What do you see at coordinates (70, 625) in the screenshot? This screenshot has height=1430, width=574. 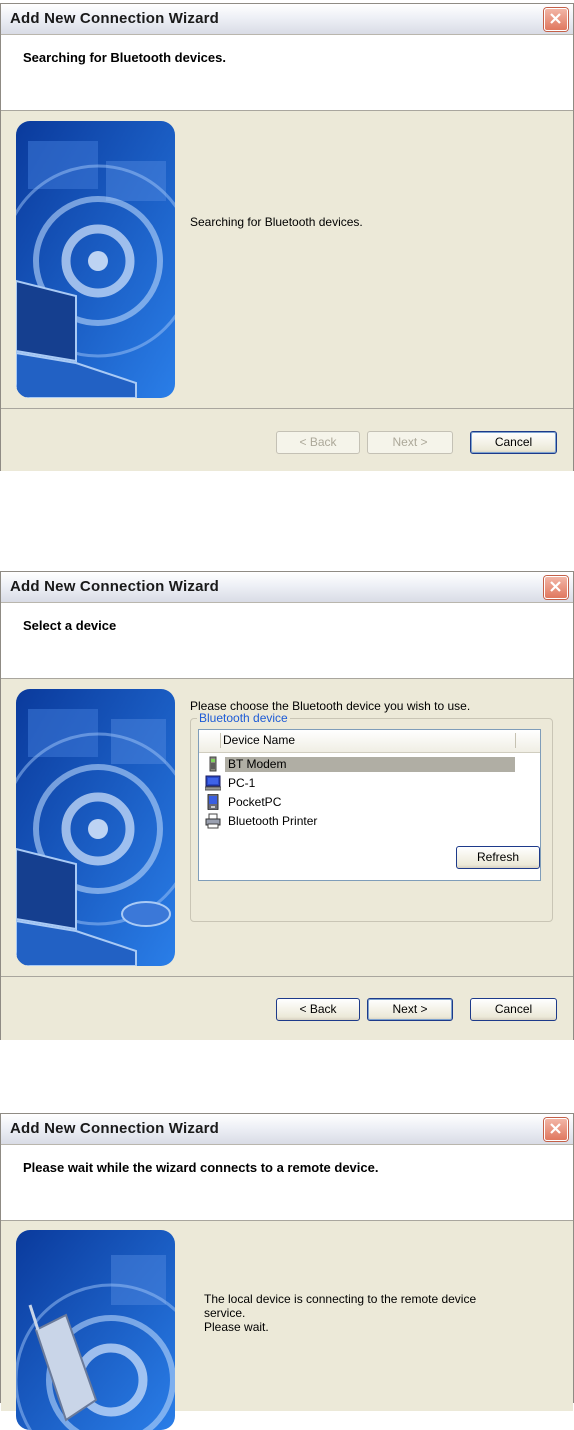 I see `header-title: Select a device` at bounding box center [70, 625].